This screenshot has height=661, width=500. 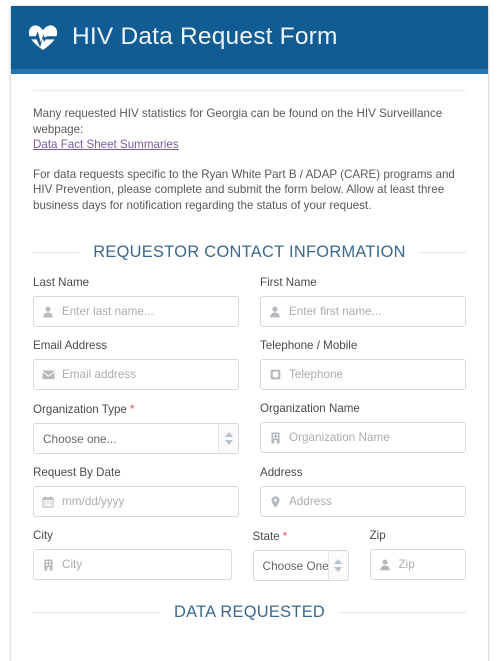 I want to click on phone-icon, so click(x=275, y=374).